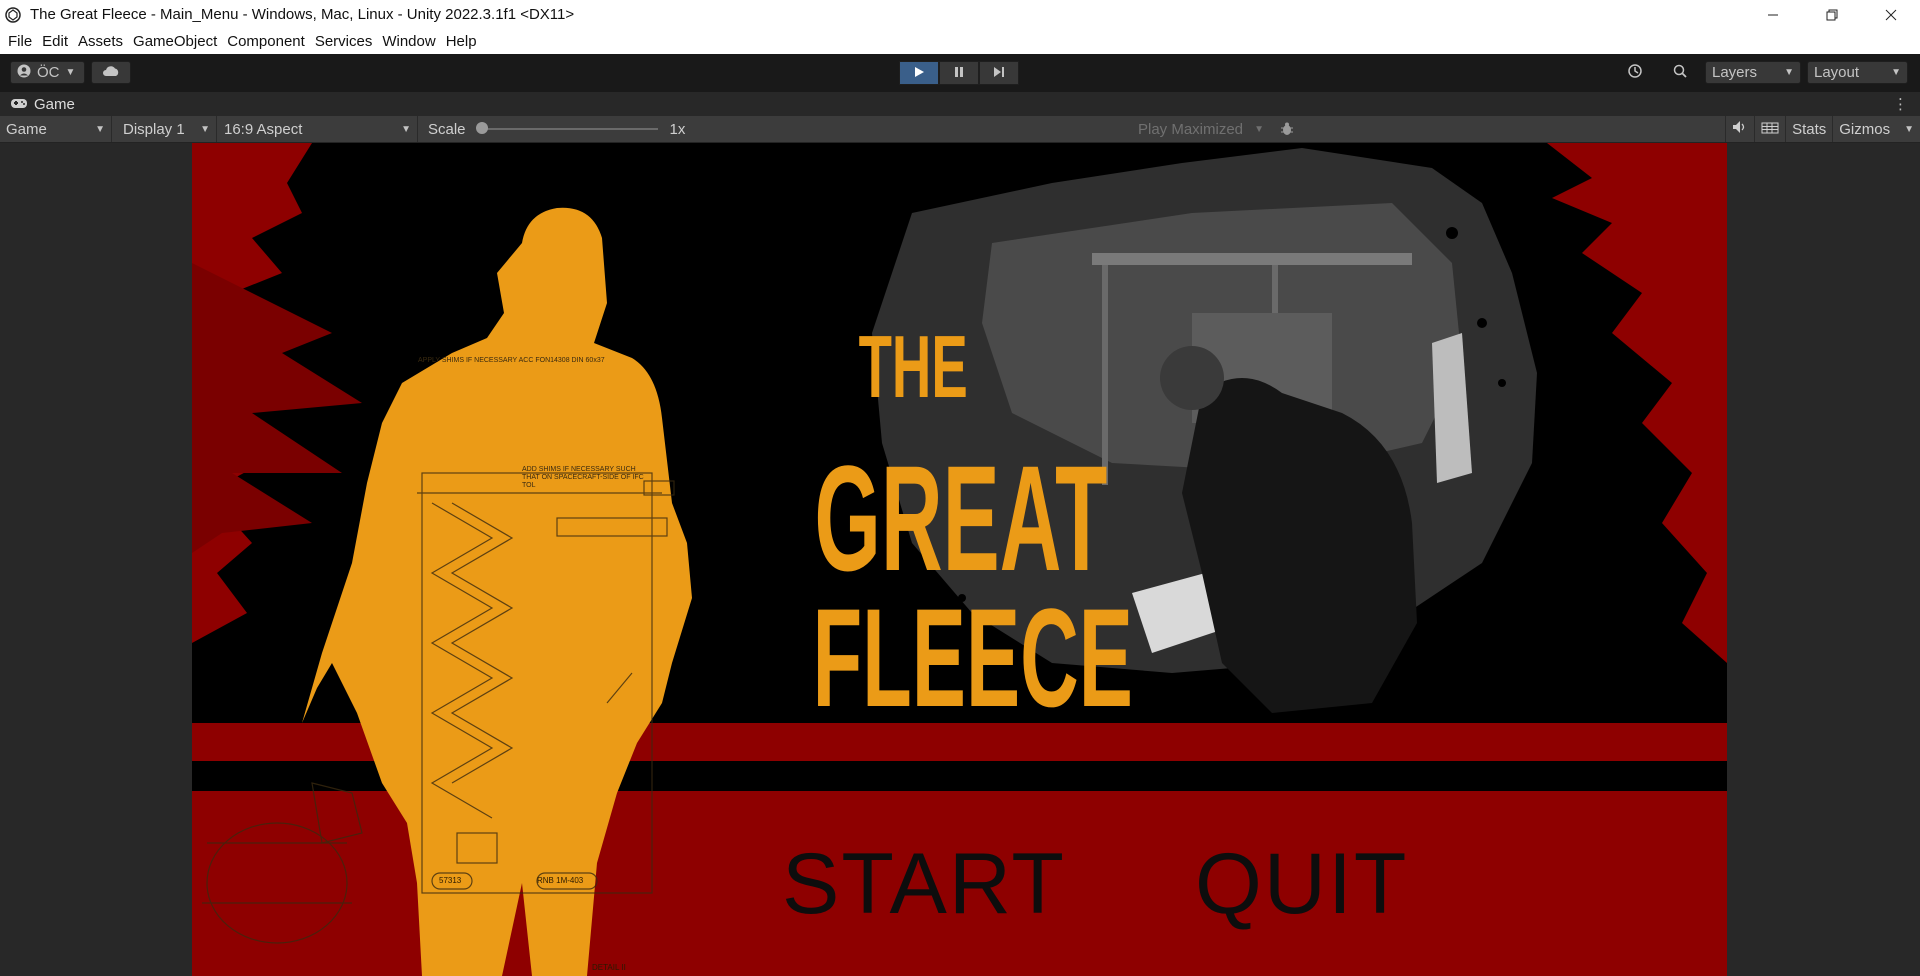  I want to click on gizmos-button: Gizmos ▼, so click(1876, 129).